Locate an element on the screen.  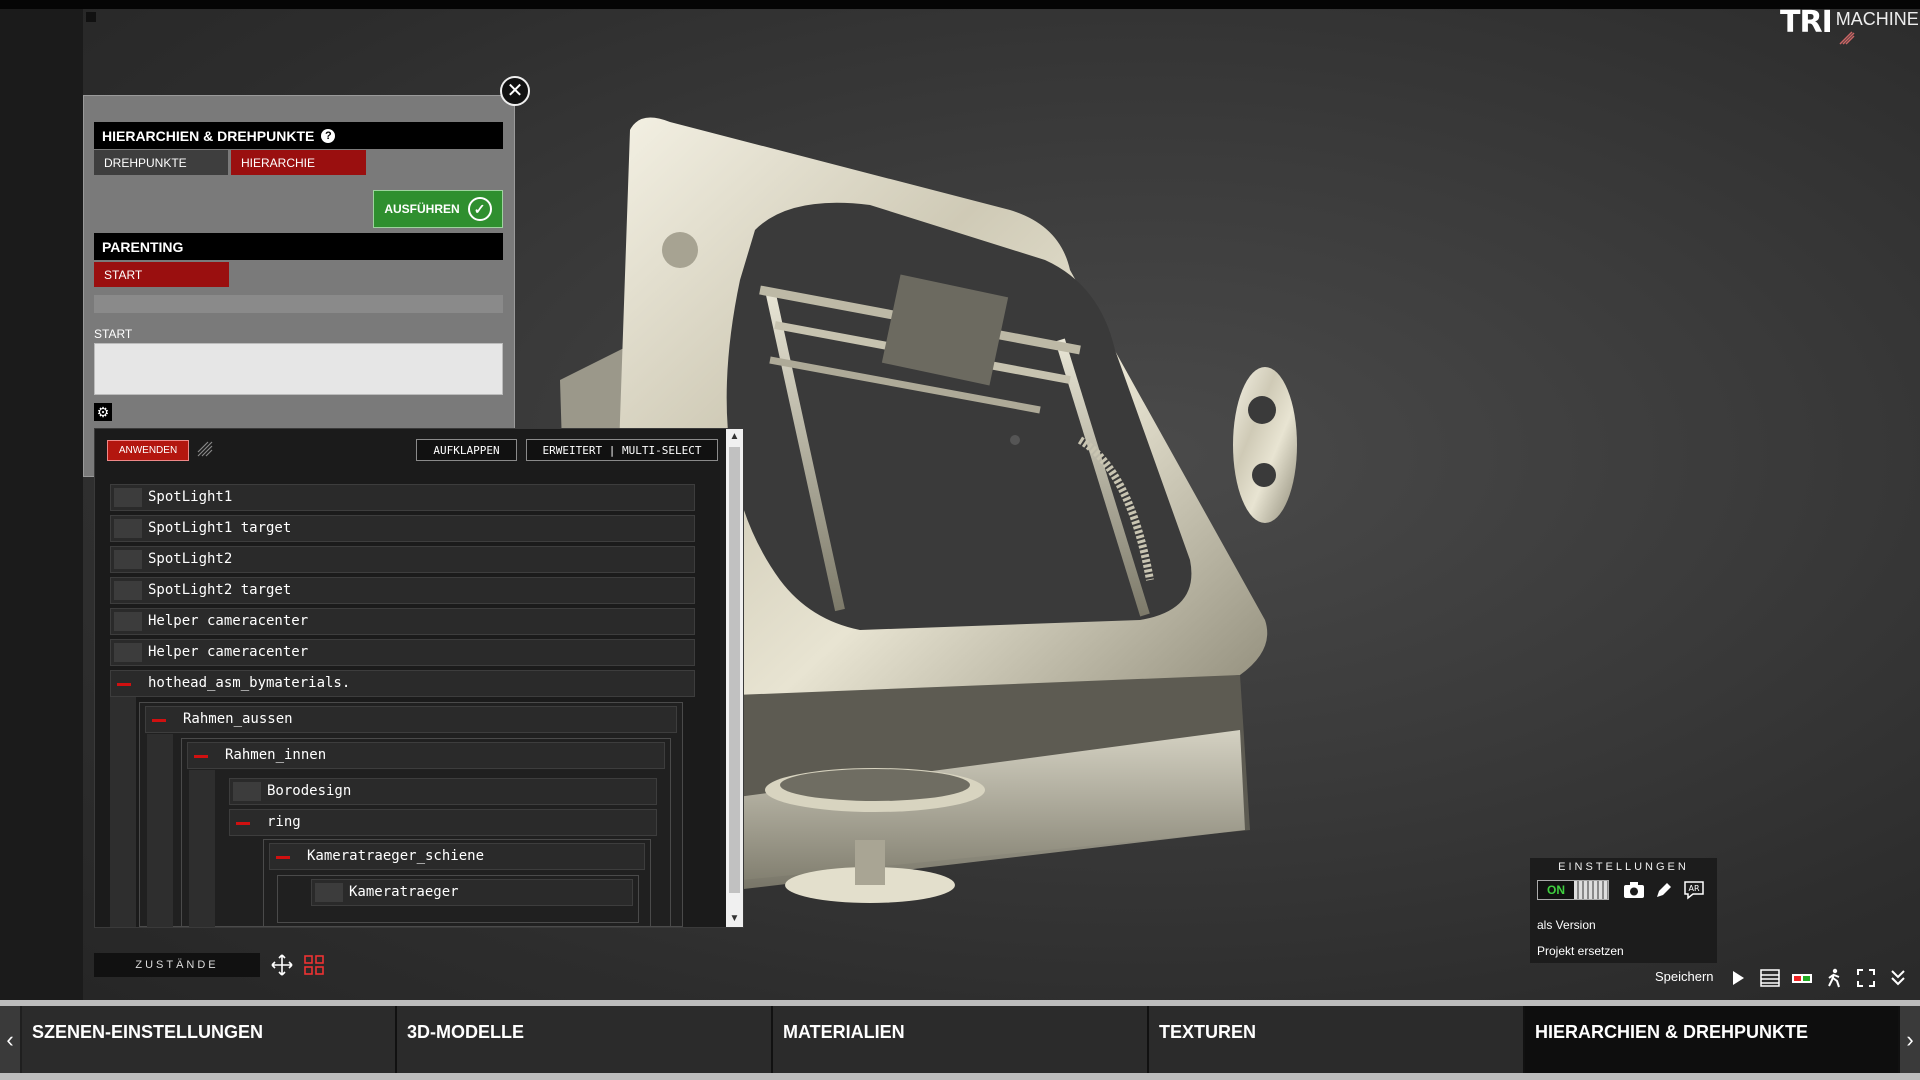
pen-icon is located at coordinates (1664, 890).